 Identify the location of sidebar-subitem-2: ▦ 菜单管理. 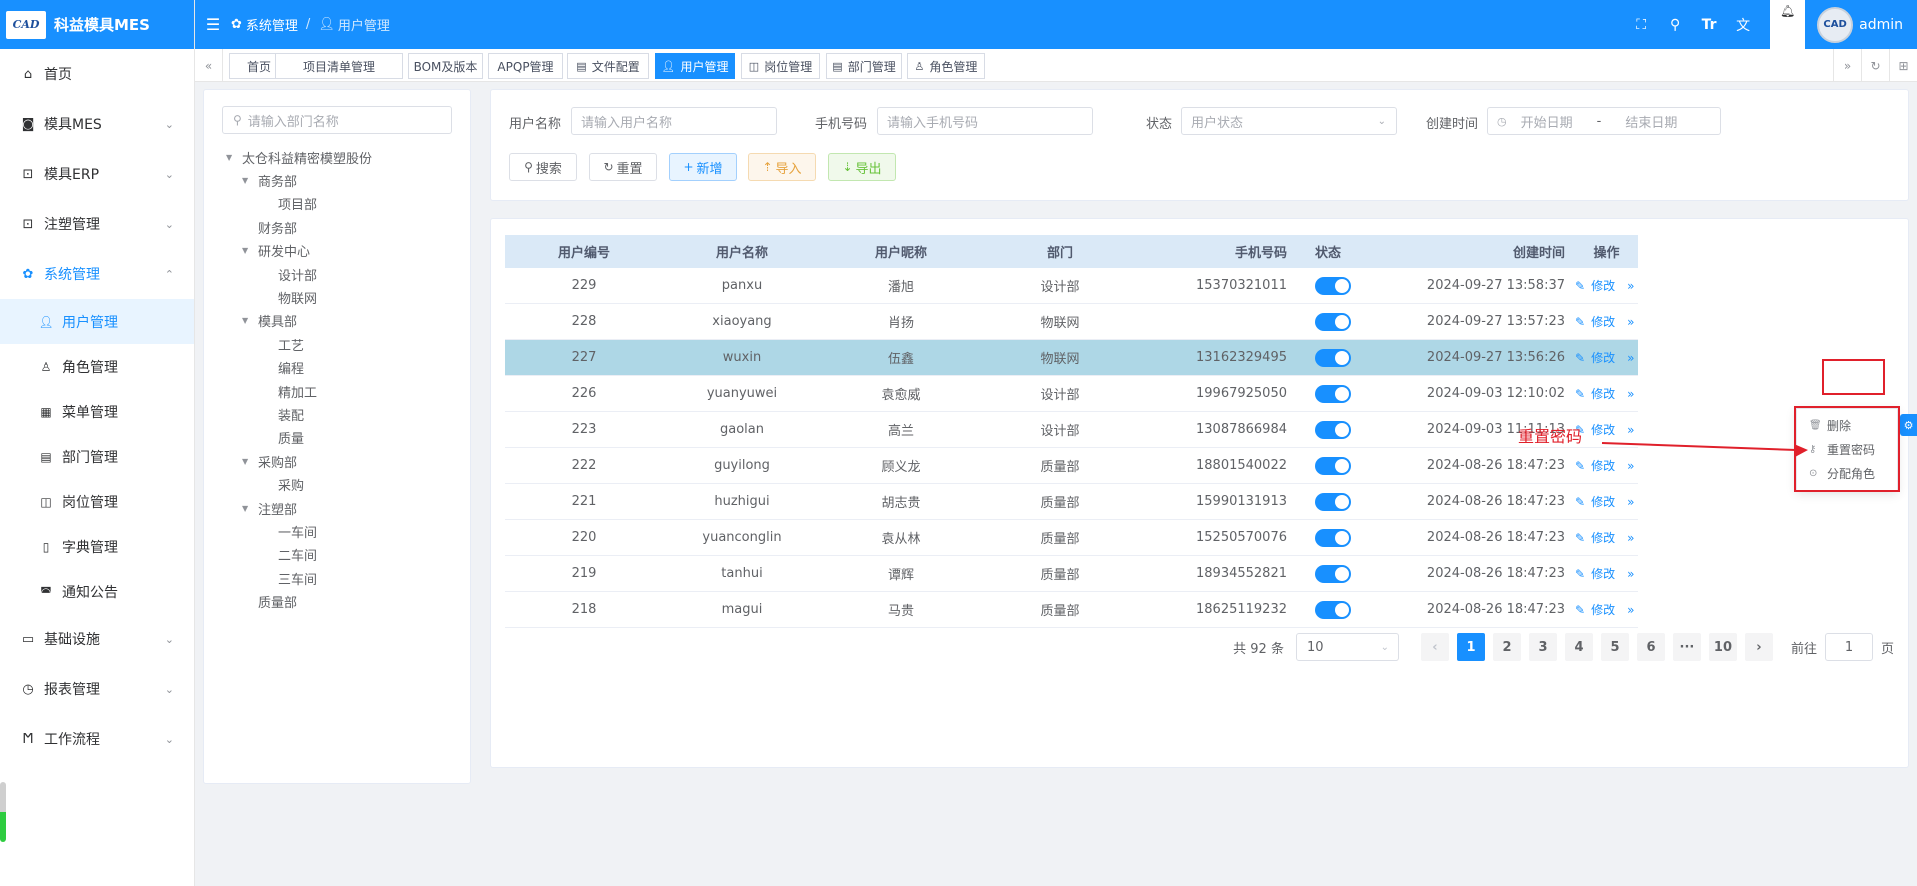
(97, 411).